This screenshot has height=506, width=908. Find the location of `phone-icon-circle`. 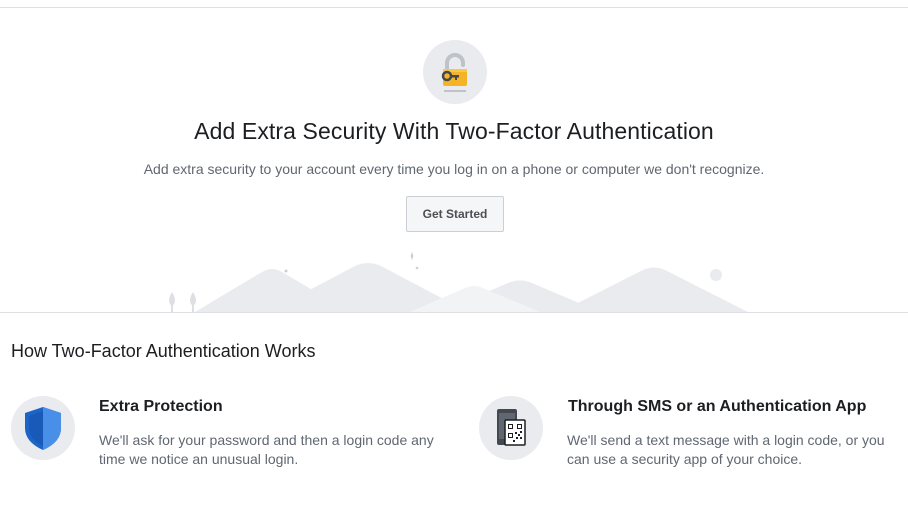

phone-icon-circle is located at coordinates (511, 428).